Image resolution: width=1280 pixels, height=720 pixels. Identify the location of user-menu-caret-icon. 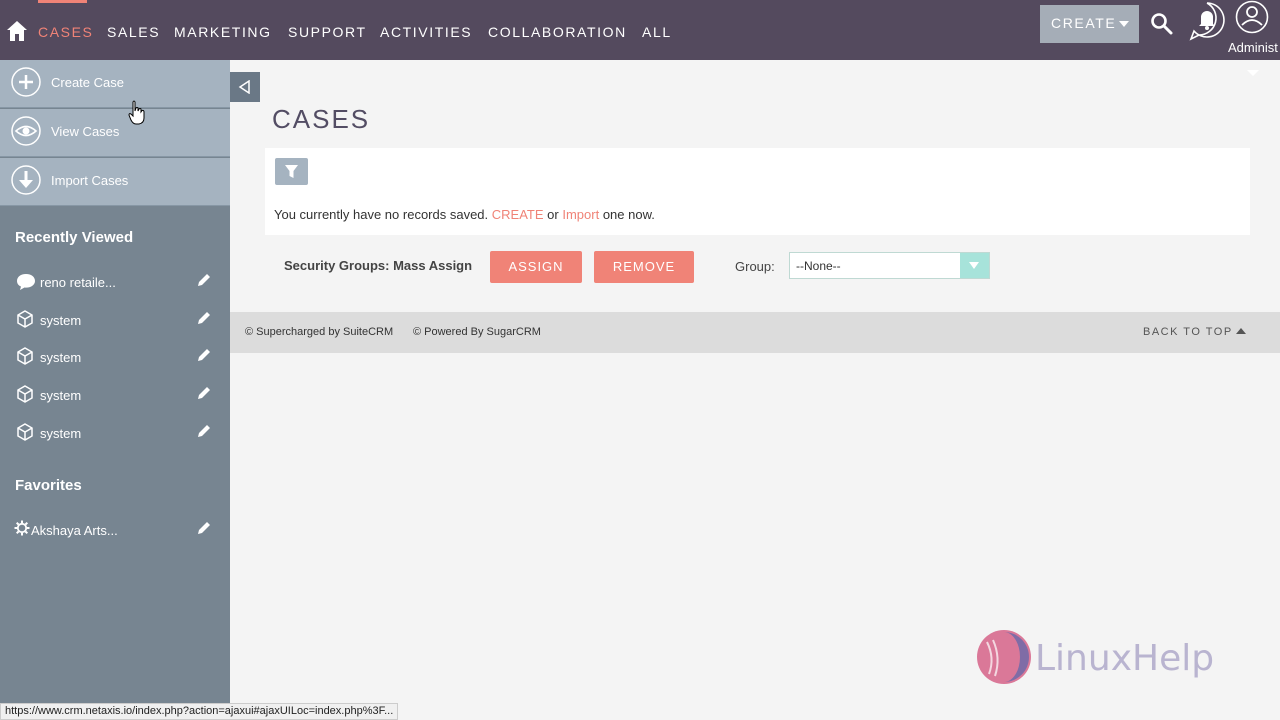
(1253, 73).